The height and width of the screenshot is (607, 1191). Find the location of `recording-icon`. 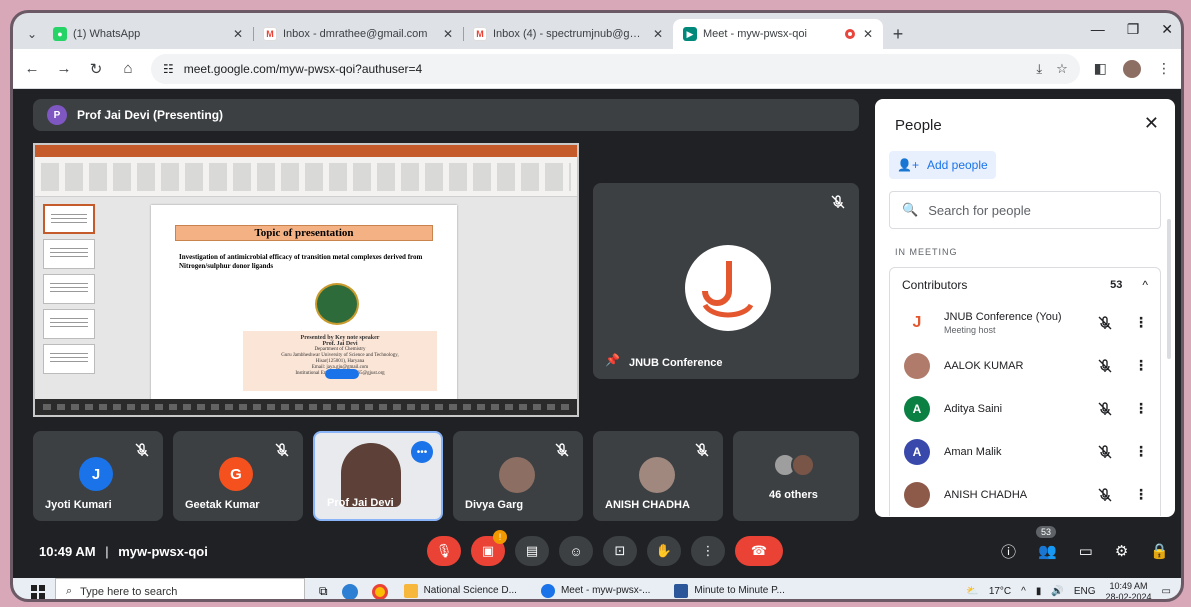

recording-icon is located at coordinates (849, 34).